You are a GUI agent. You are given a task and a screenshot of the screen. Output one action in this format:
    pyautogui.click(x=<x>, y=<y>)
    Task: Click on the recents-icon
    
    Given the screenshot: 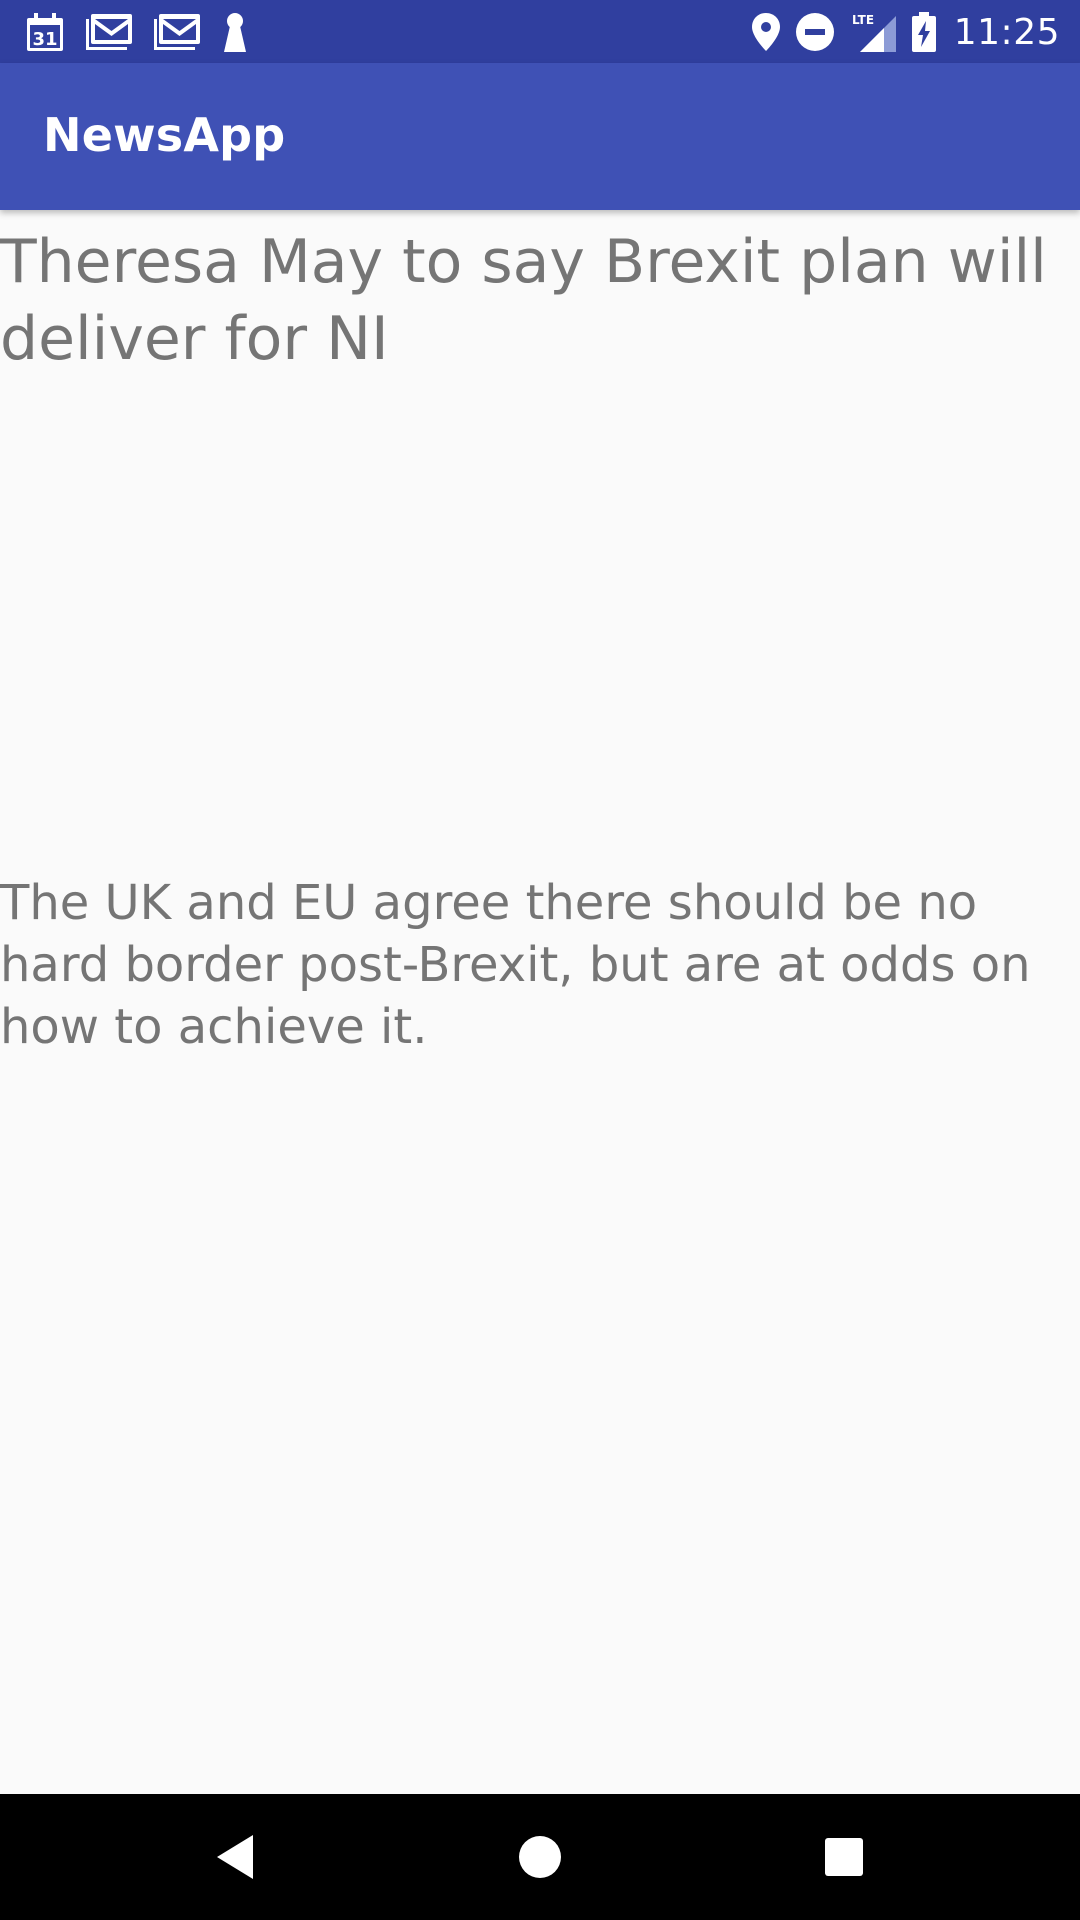 What is the action you would take?
    pyautogui.click(x=844, y=1857)
    